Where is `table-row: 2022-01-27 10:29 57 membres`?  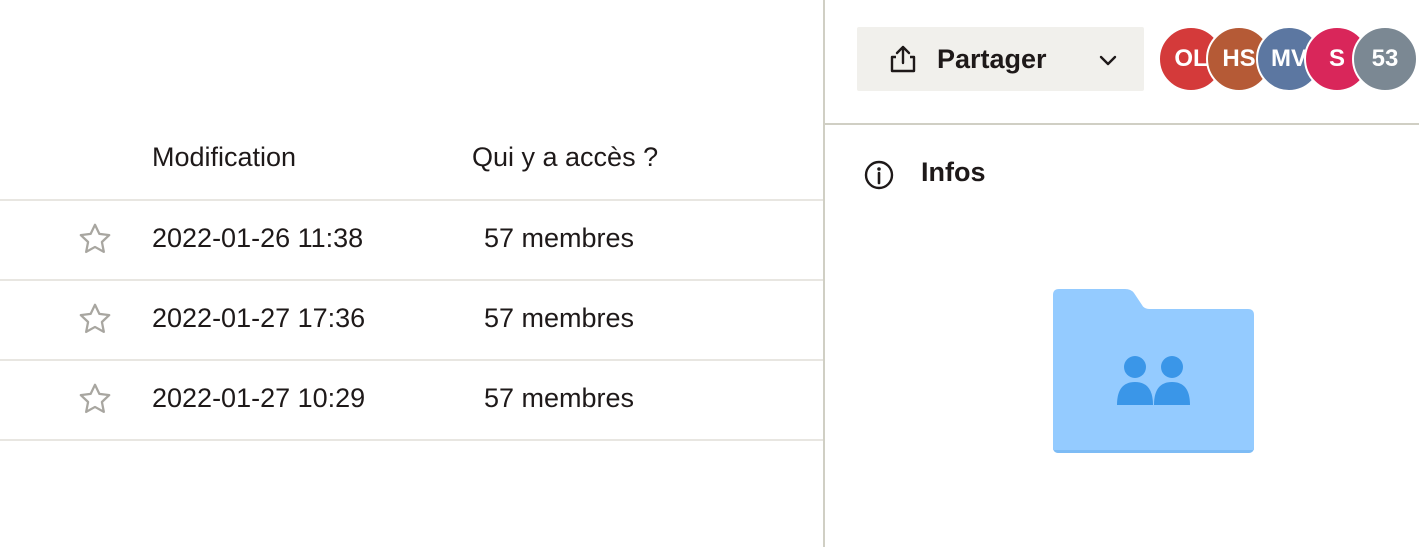
table-row: 2022-01-27 10:29 57 membres is located at coordinates (411, 399).